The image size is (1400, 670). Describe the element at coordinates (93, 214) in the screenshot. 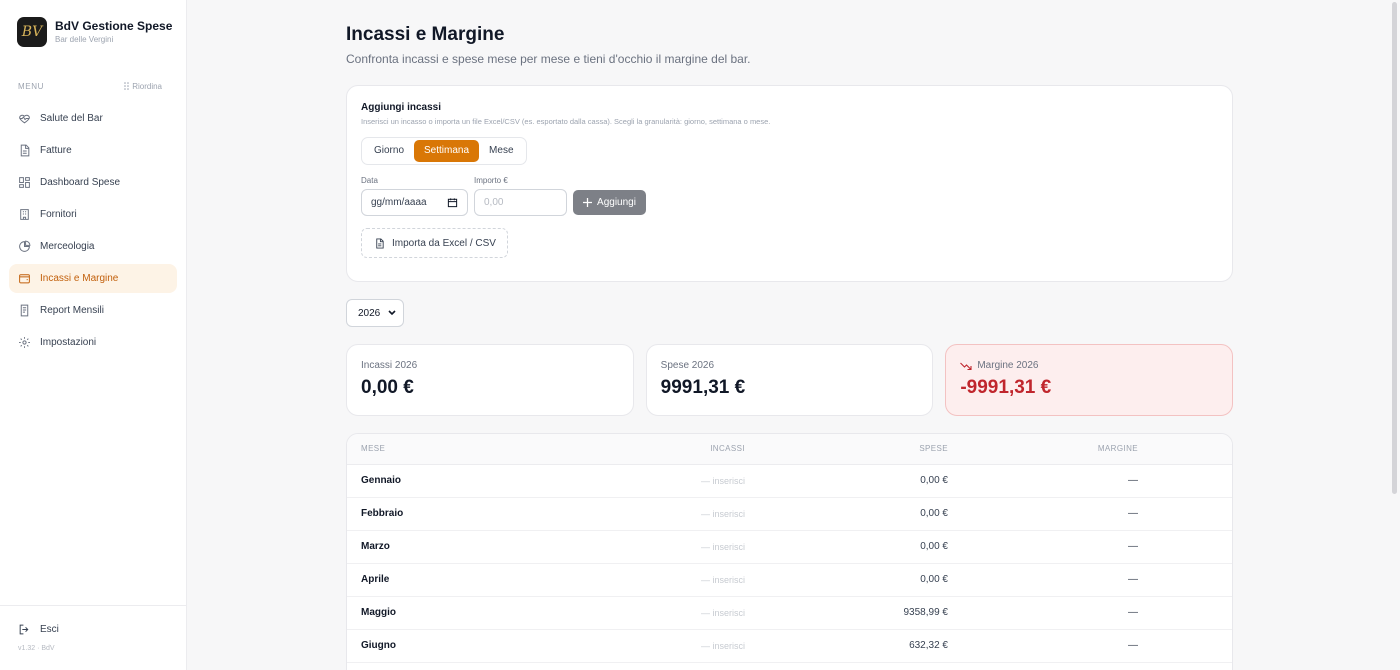

I see `sidebar-item-fornitori: Fornitori` at that location.